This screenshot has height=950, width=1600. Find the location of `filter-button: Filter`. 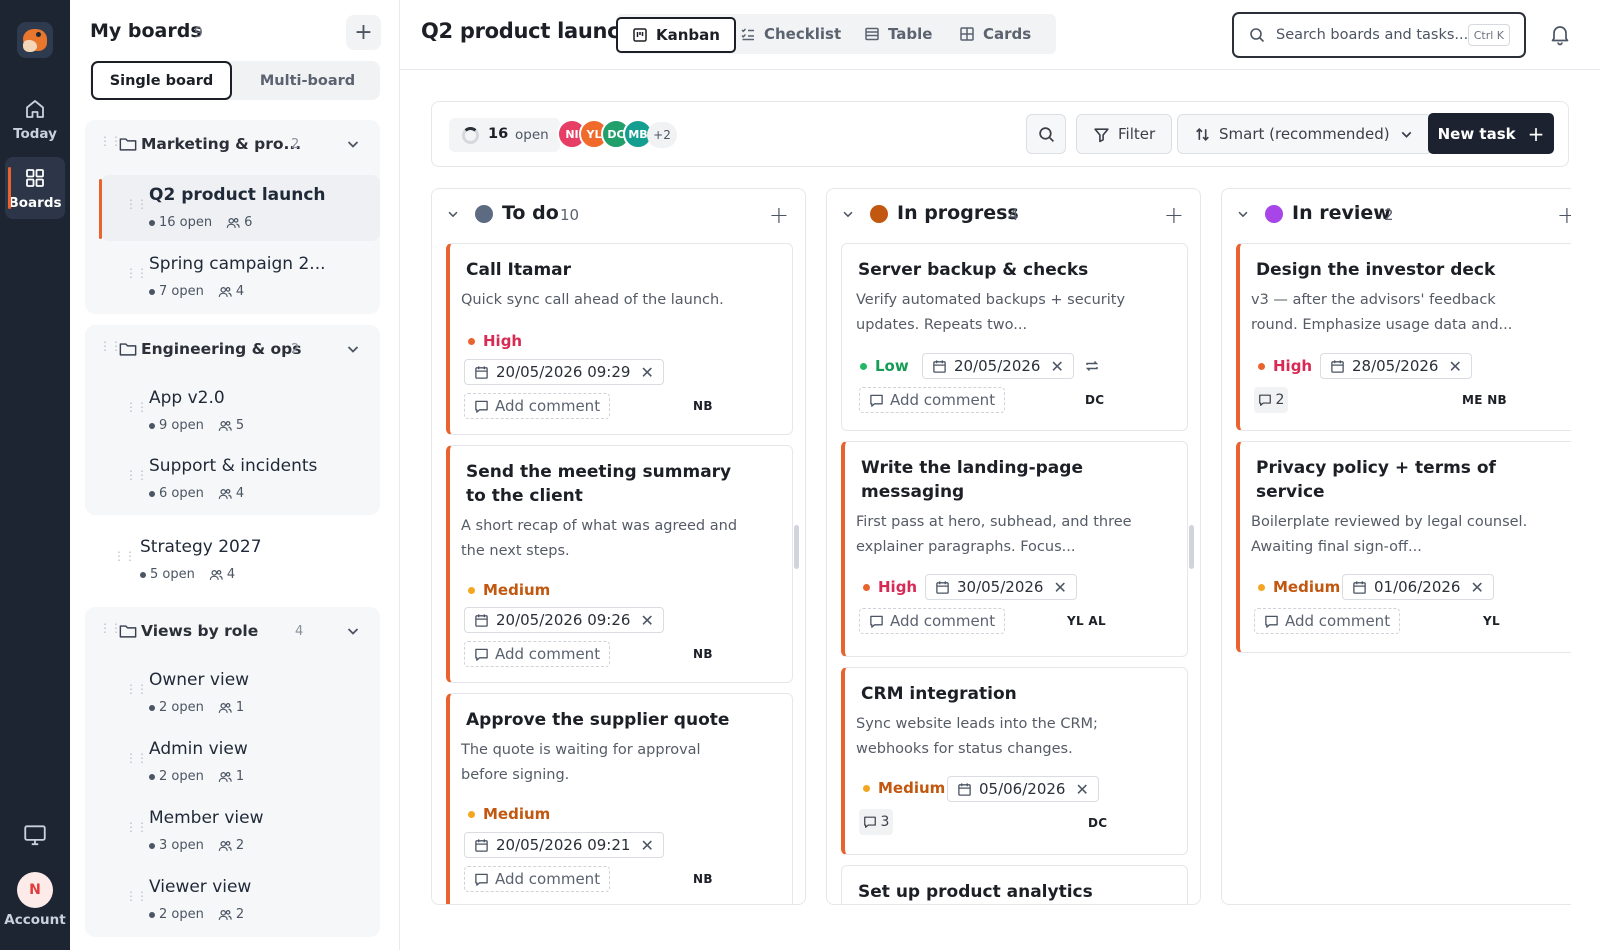

filter-button: Filter is located at coordinates (1124, 134).